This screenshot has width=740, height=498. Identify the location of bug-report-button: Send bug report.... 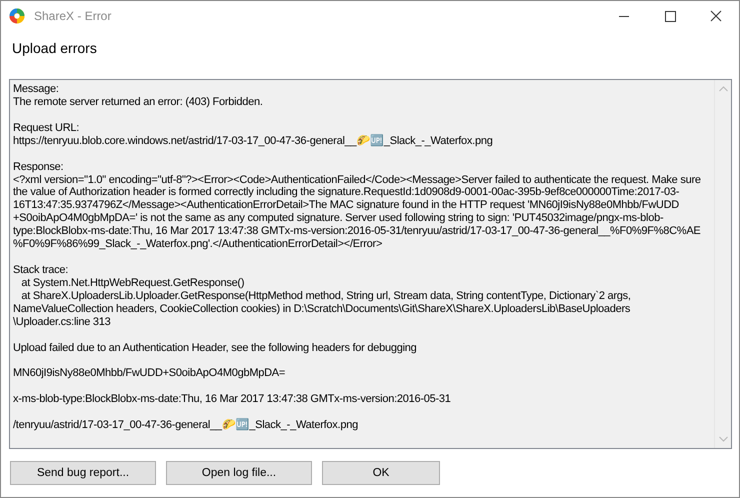
(83, 473).